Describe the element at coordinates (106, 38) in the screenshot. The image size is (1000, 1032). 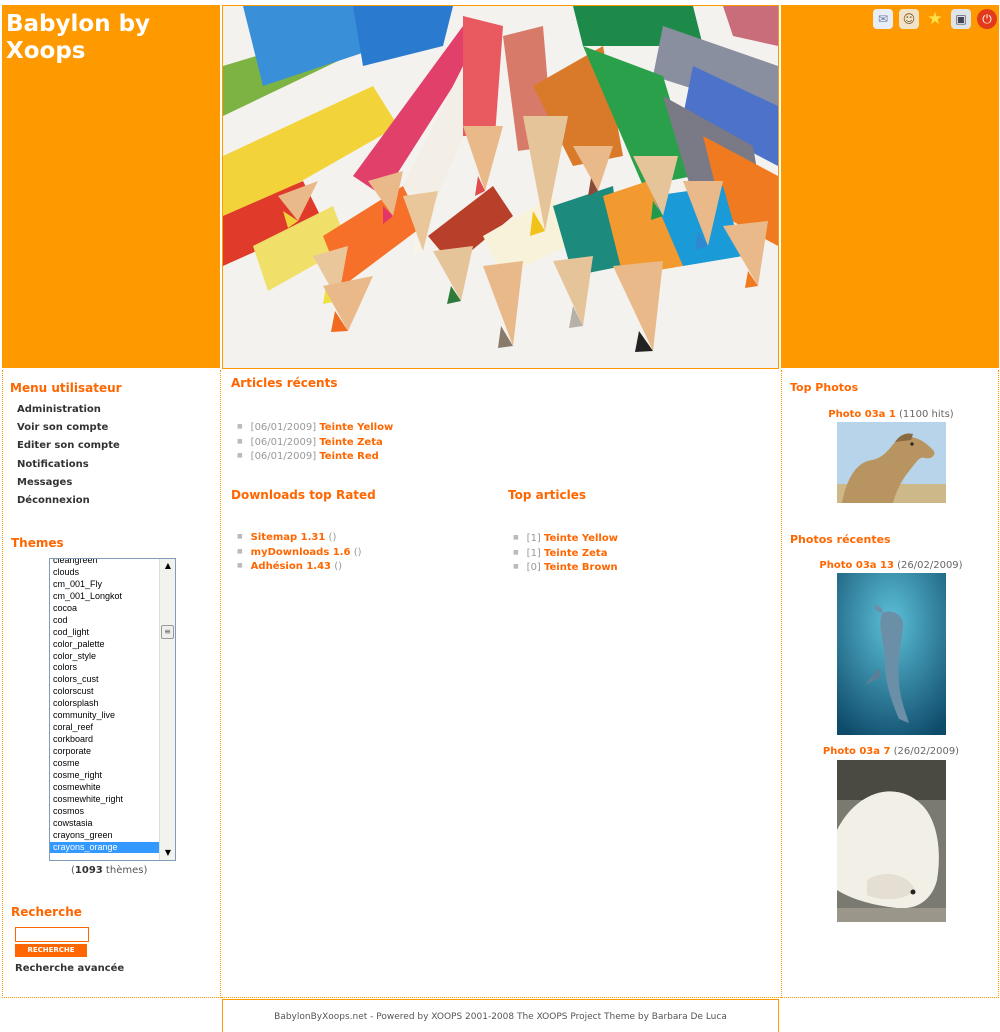
I see `site-title: Babylon by Xoops` at that location.